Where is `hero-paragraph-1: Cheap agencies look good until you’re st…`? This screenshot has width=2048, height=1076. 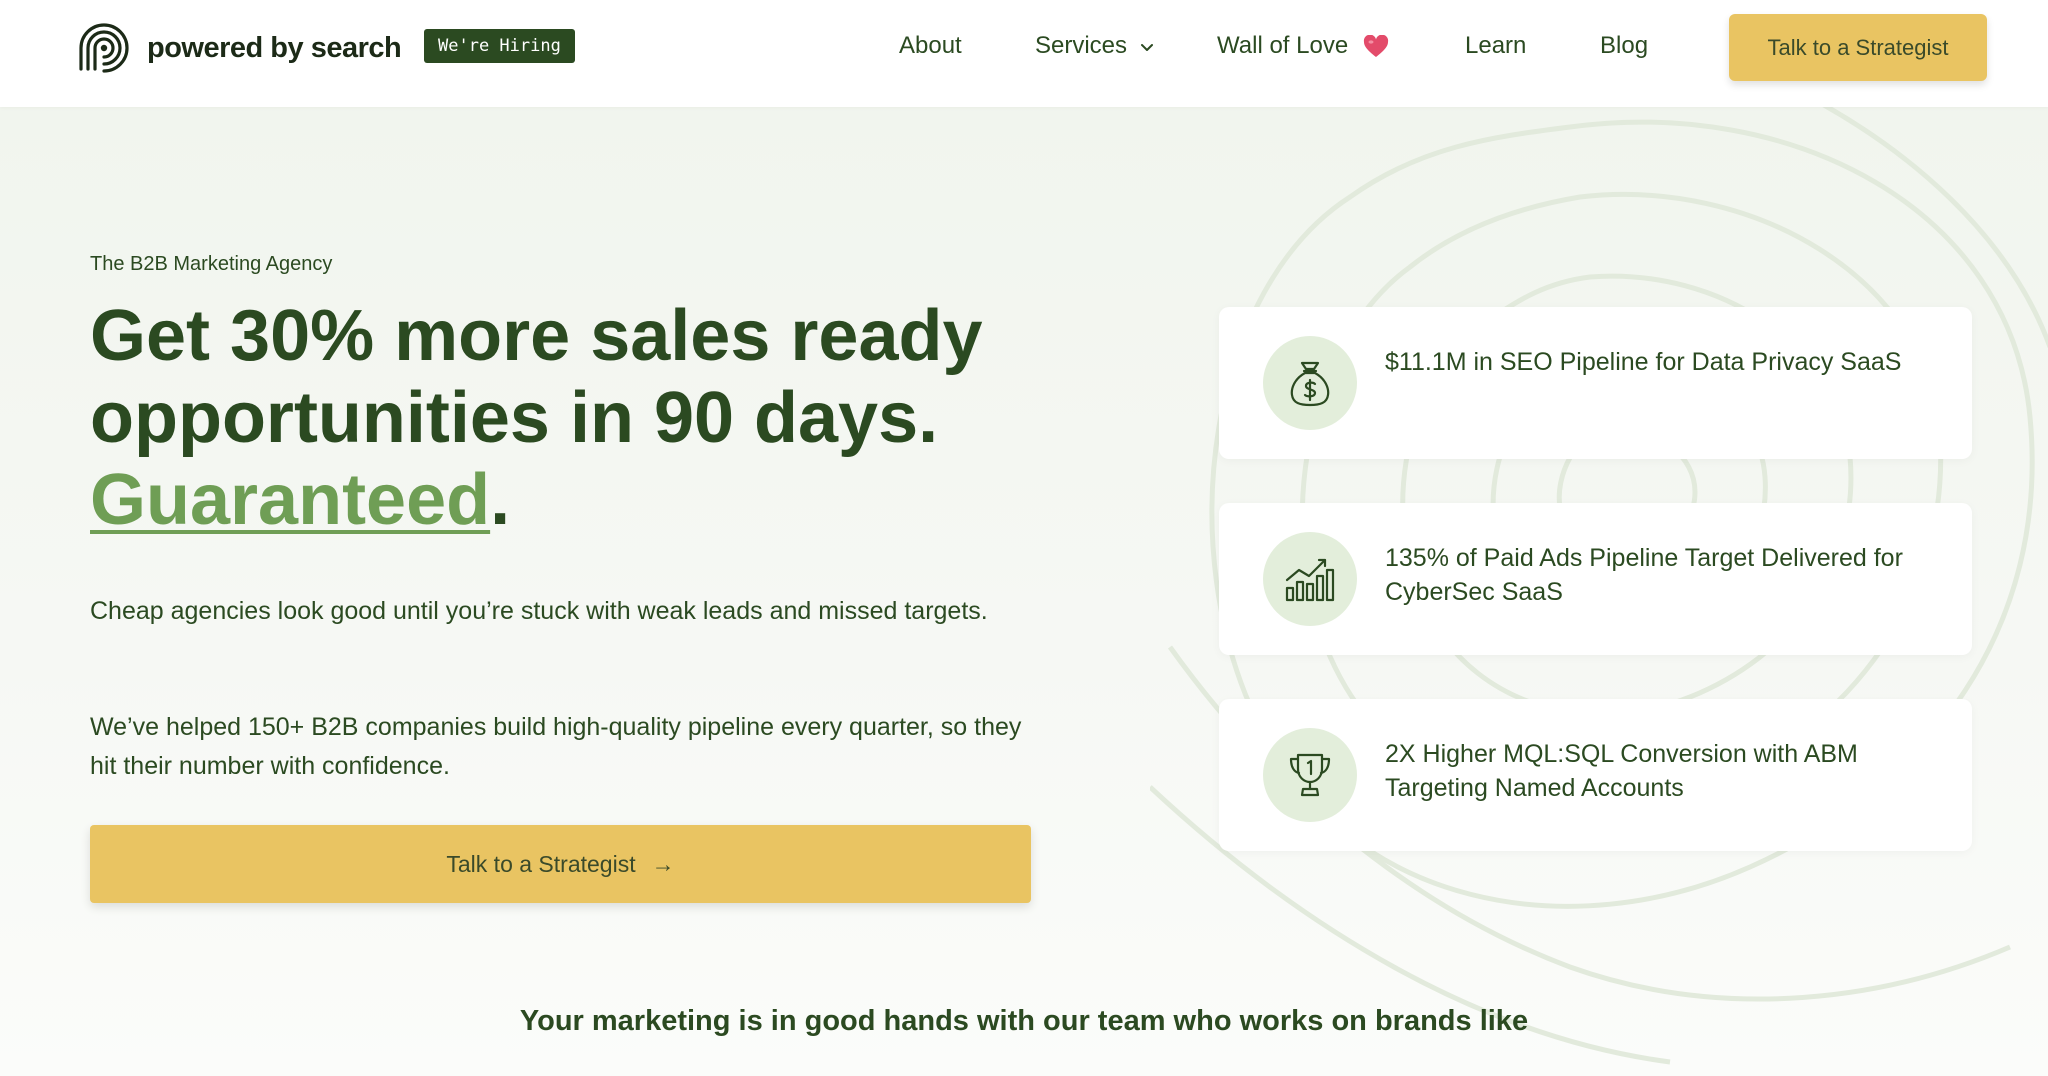
hero-paragraph-1: Cheap agencies look good until you’re st… is located at coordinates (539, 611).